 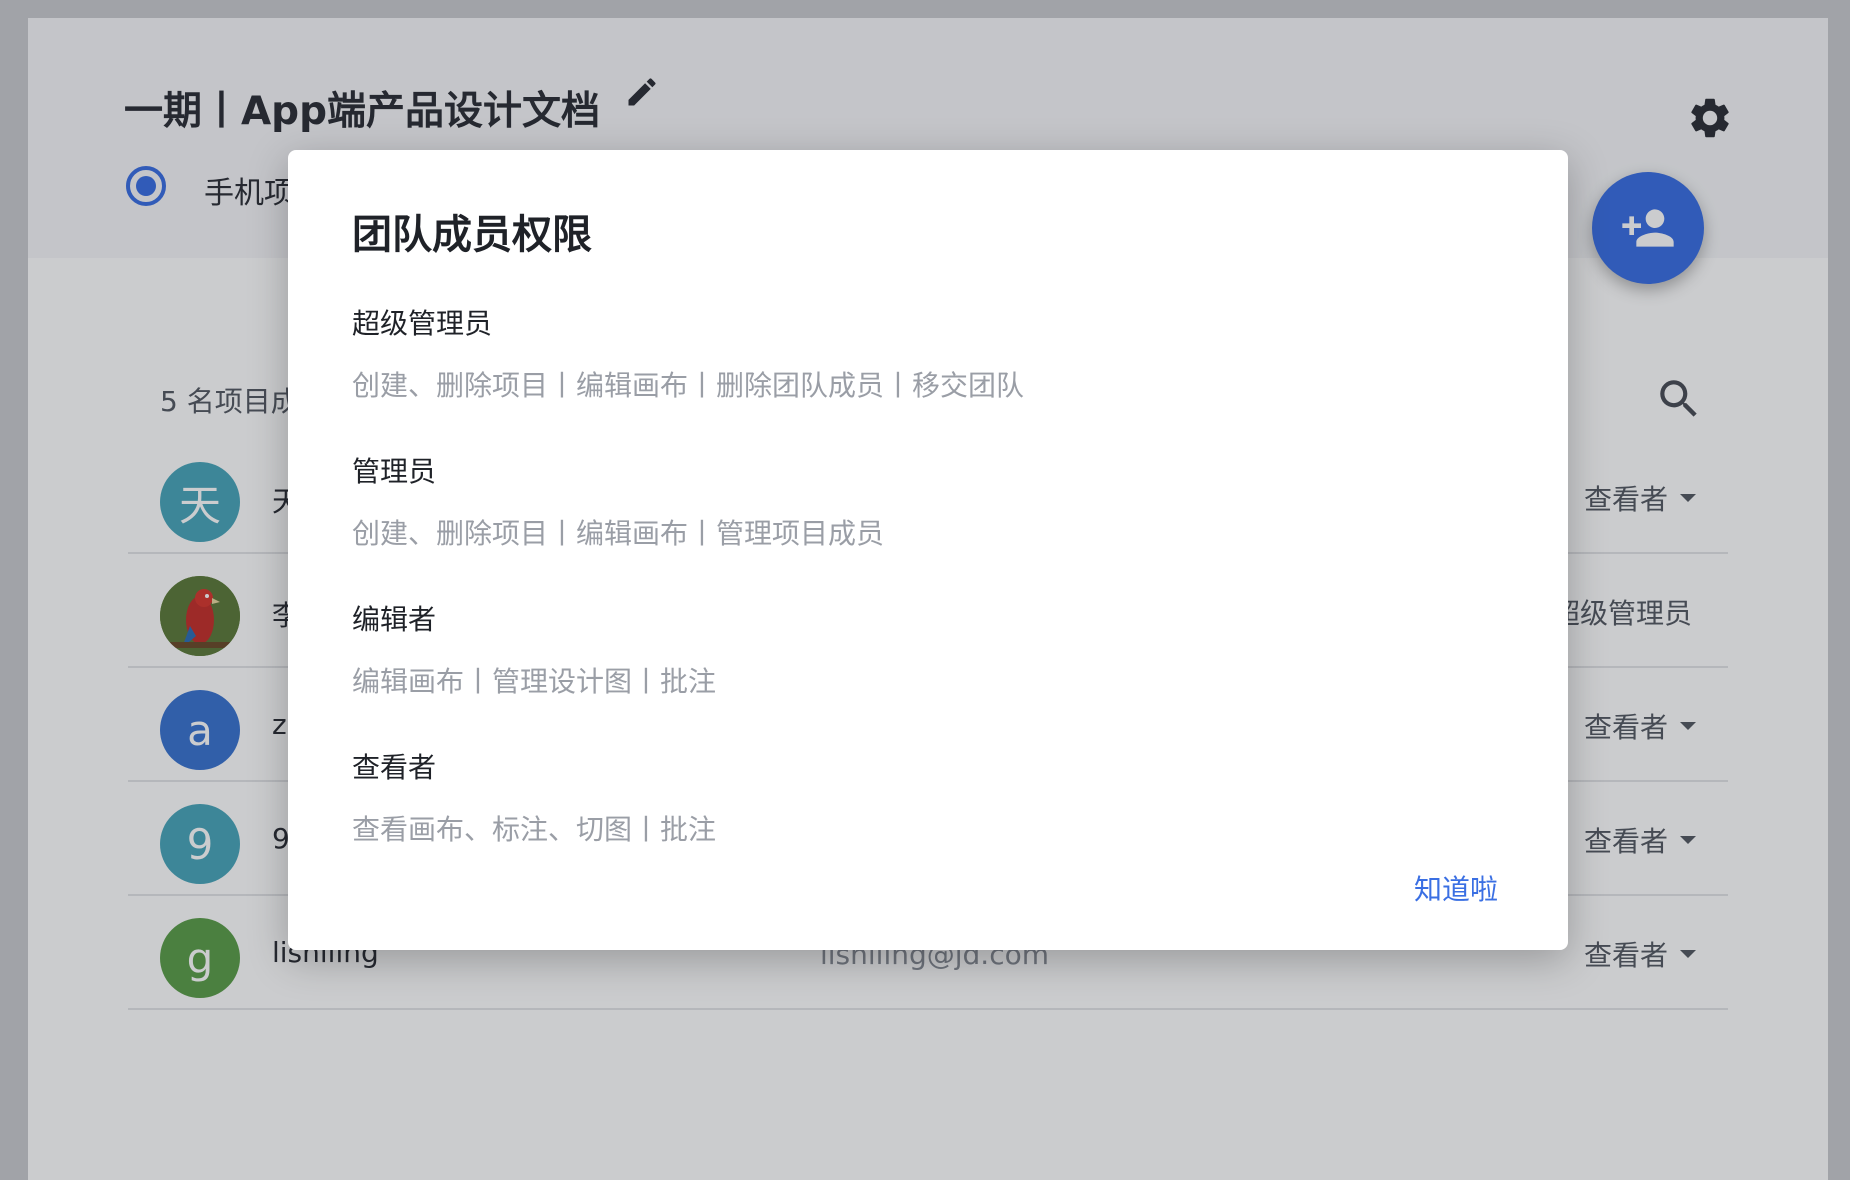 I want to click on permission-role: 超级管理员, so click(x=422, y=323).